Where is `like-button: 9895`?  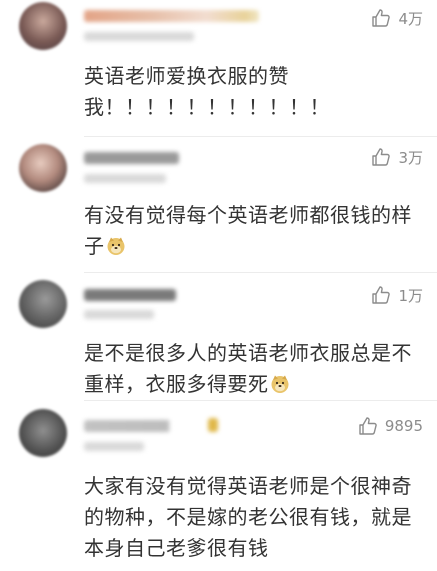
like-button: 9895 is located at coordinates (390, 426).